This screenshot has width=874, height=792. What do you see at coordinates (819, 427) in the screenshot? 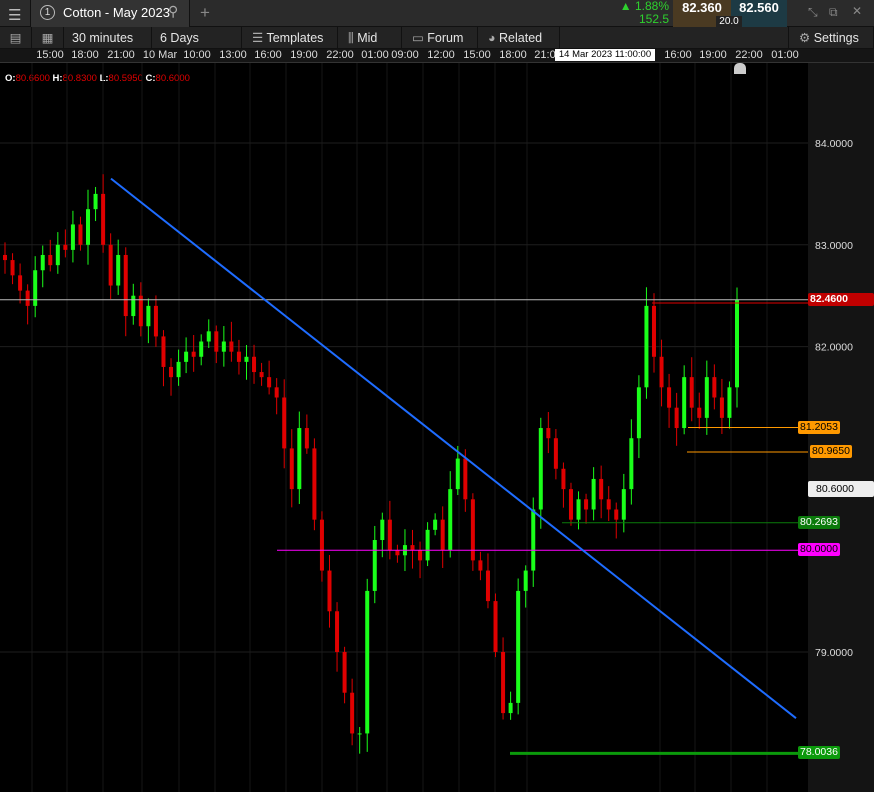
I see `price-level-label: 81.2053` at bounding box center [819, 427].